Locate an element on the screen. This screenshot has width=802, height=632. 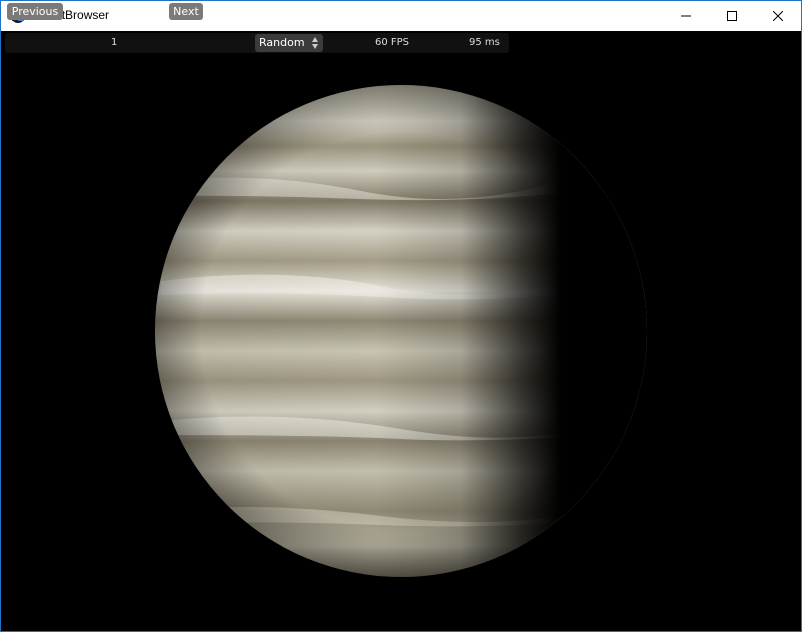
maximize-button is located at coordinates (732, 16).